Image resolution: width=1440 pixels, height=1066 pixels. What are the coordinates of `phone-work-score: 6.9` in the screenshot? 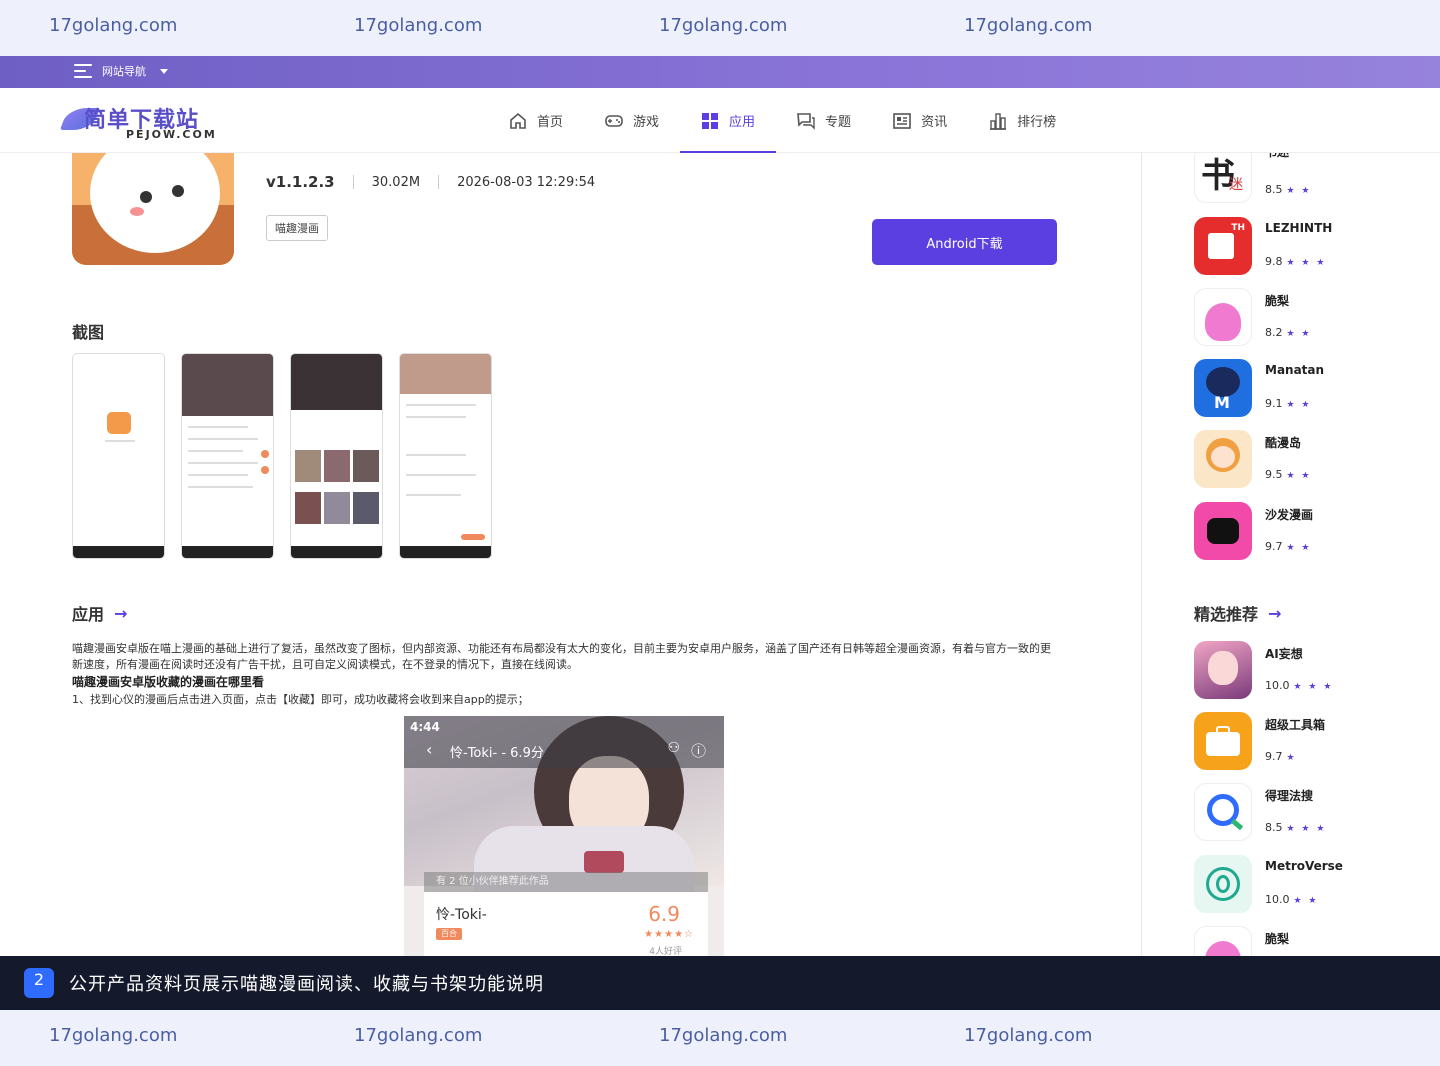 It's located at (664, 914).